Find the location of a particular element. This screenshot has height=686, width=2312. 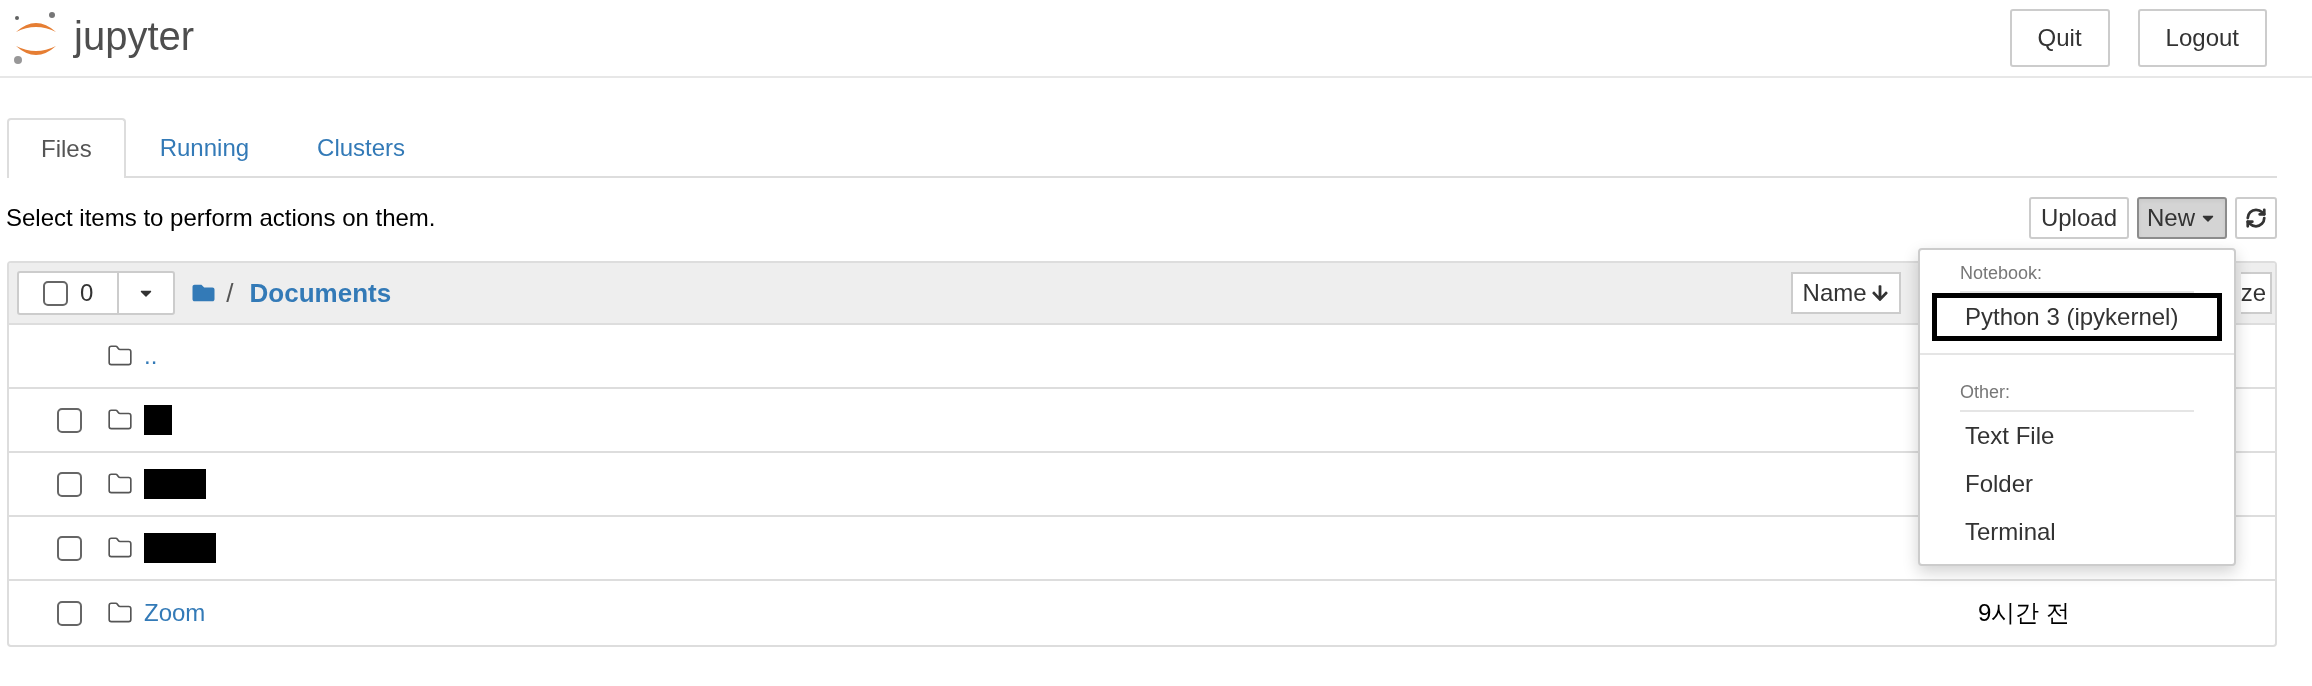

header-button: Quit is located at coordinates (2059, 38).